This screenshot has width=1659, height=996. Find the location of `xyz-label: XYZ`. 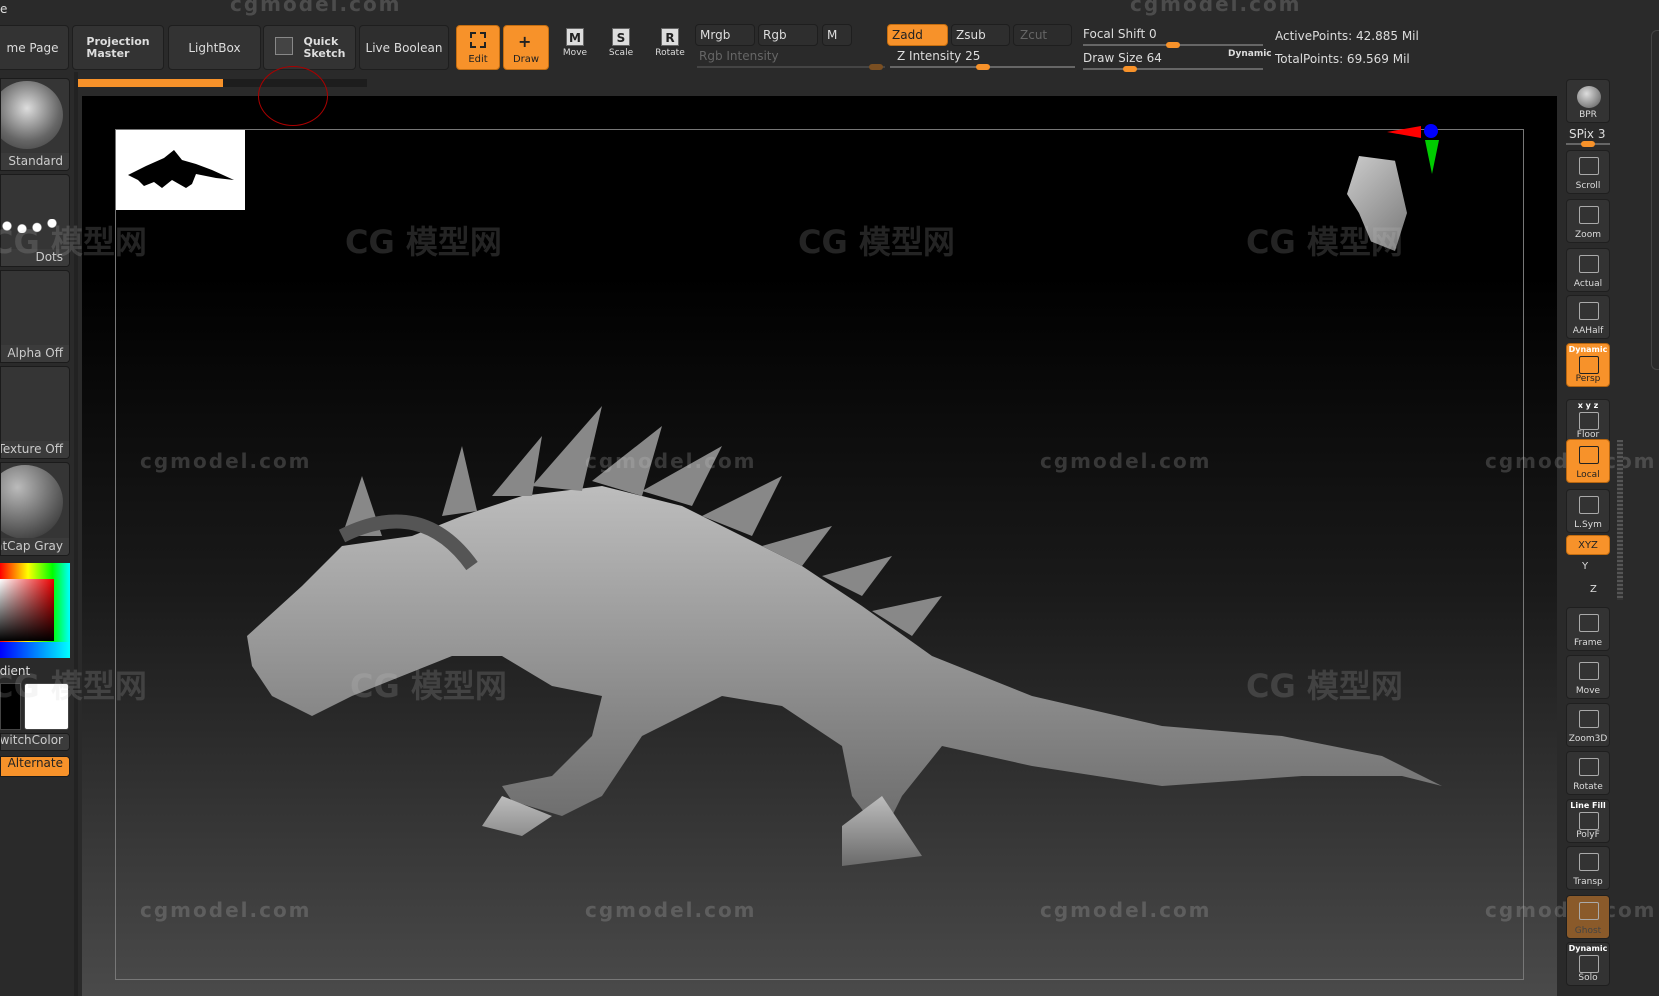

xyz-label: XYZ is located at coordinates (1588, 545).